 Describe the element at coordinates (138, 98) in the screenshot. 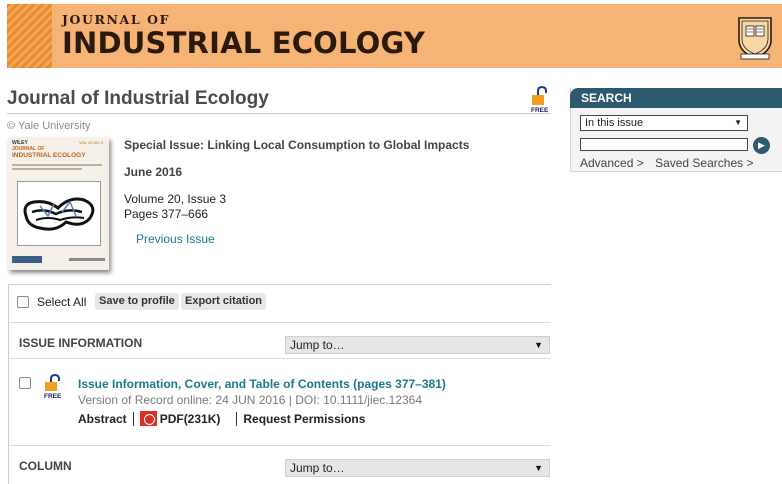

I see `page-title: Journal of Industrial Ecology` at that location.